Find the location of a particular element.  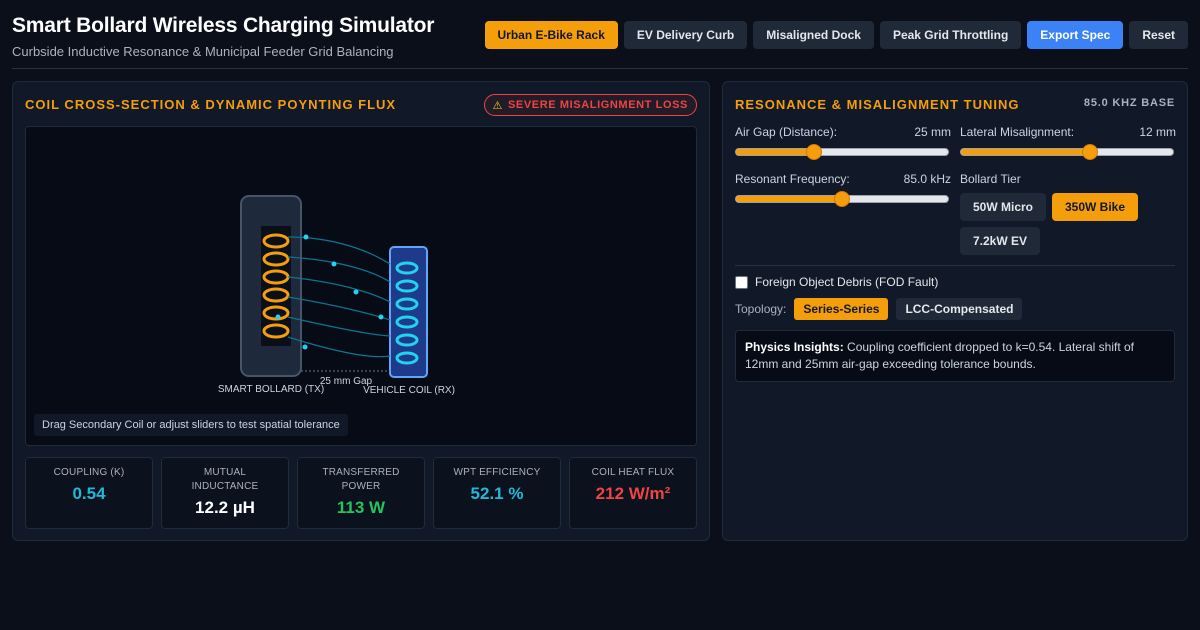

frequency-value: 85.0 kHz is located at coordinates (927, 179).